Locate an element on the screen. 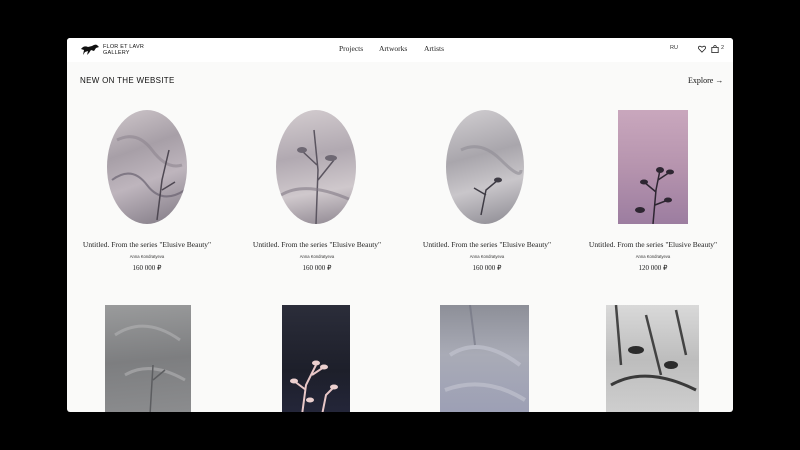 This screenshot has width=800, height=450. language-switch: RU is located at coordinates (674, 48).